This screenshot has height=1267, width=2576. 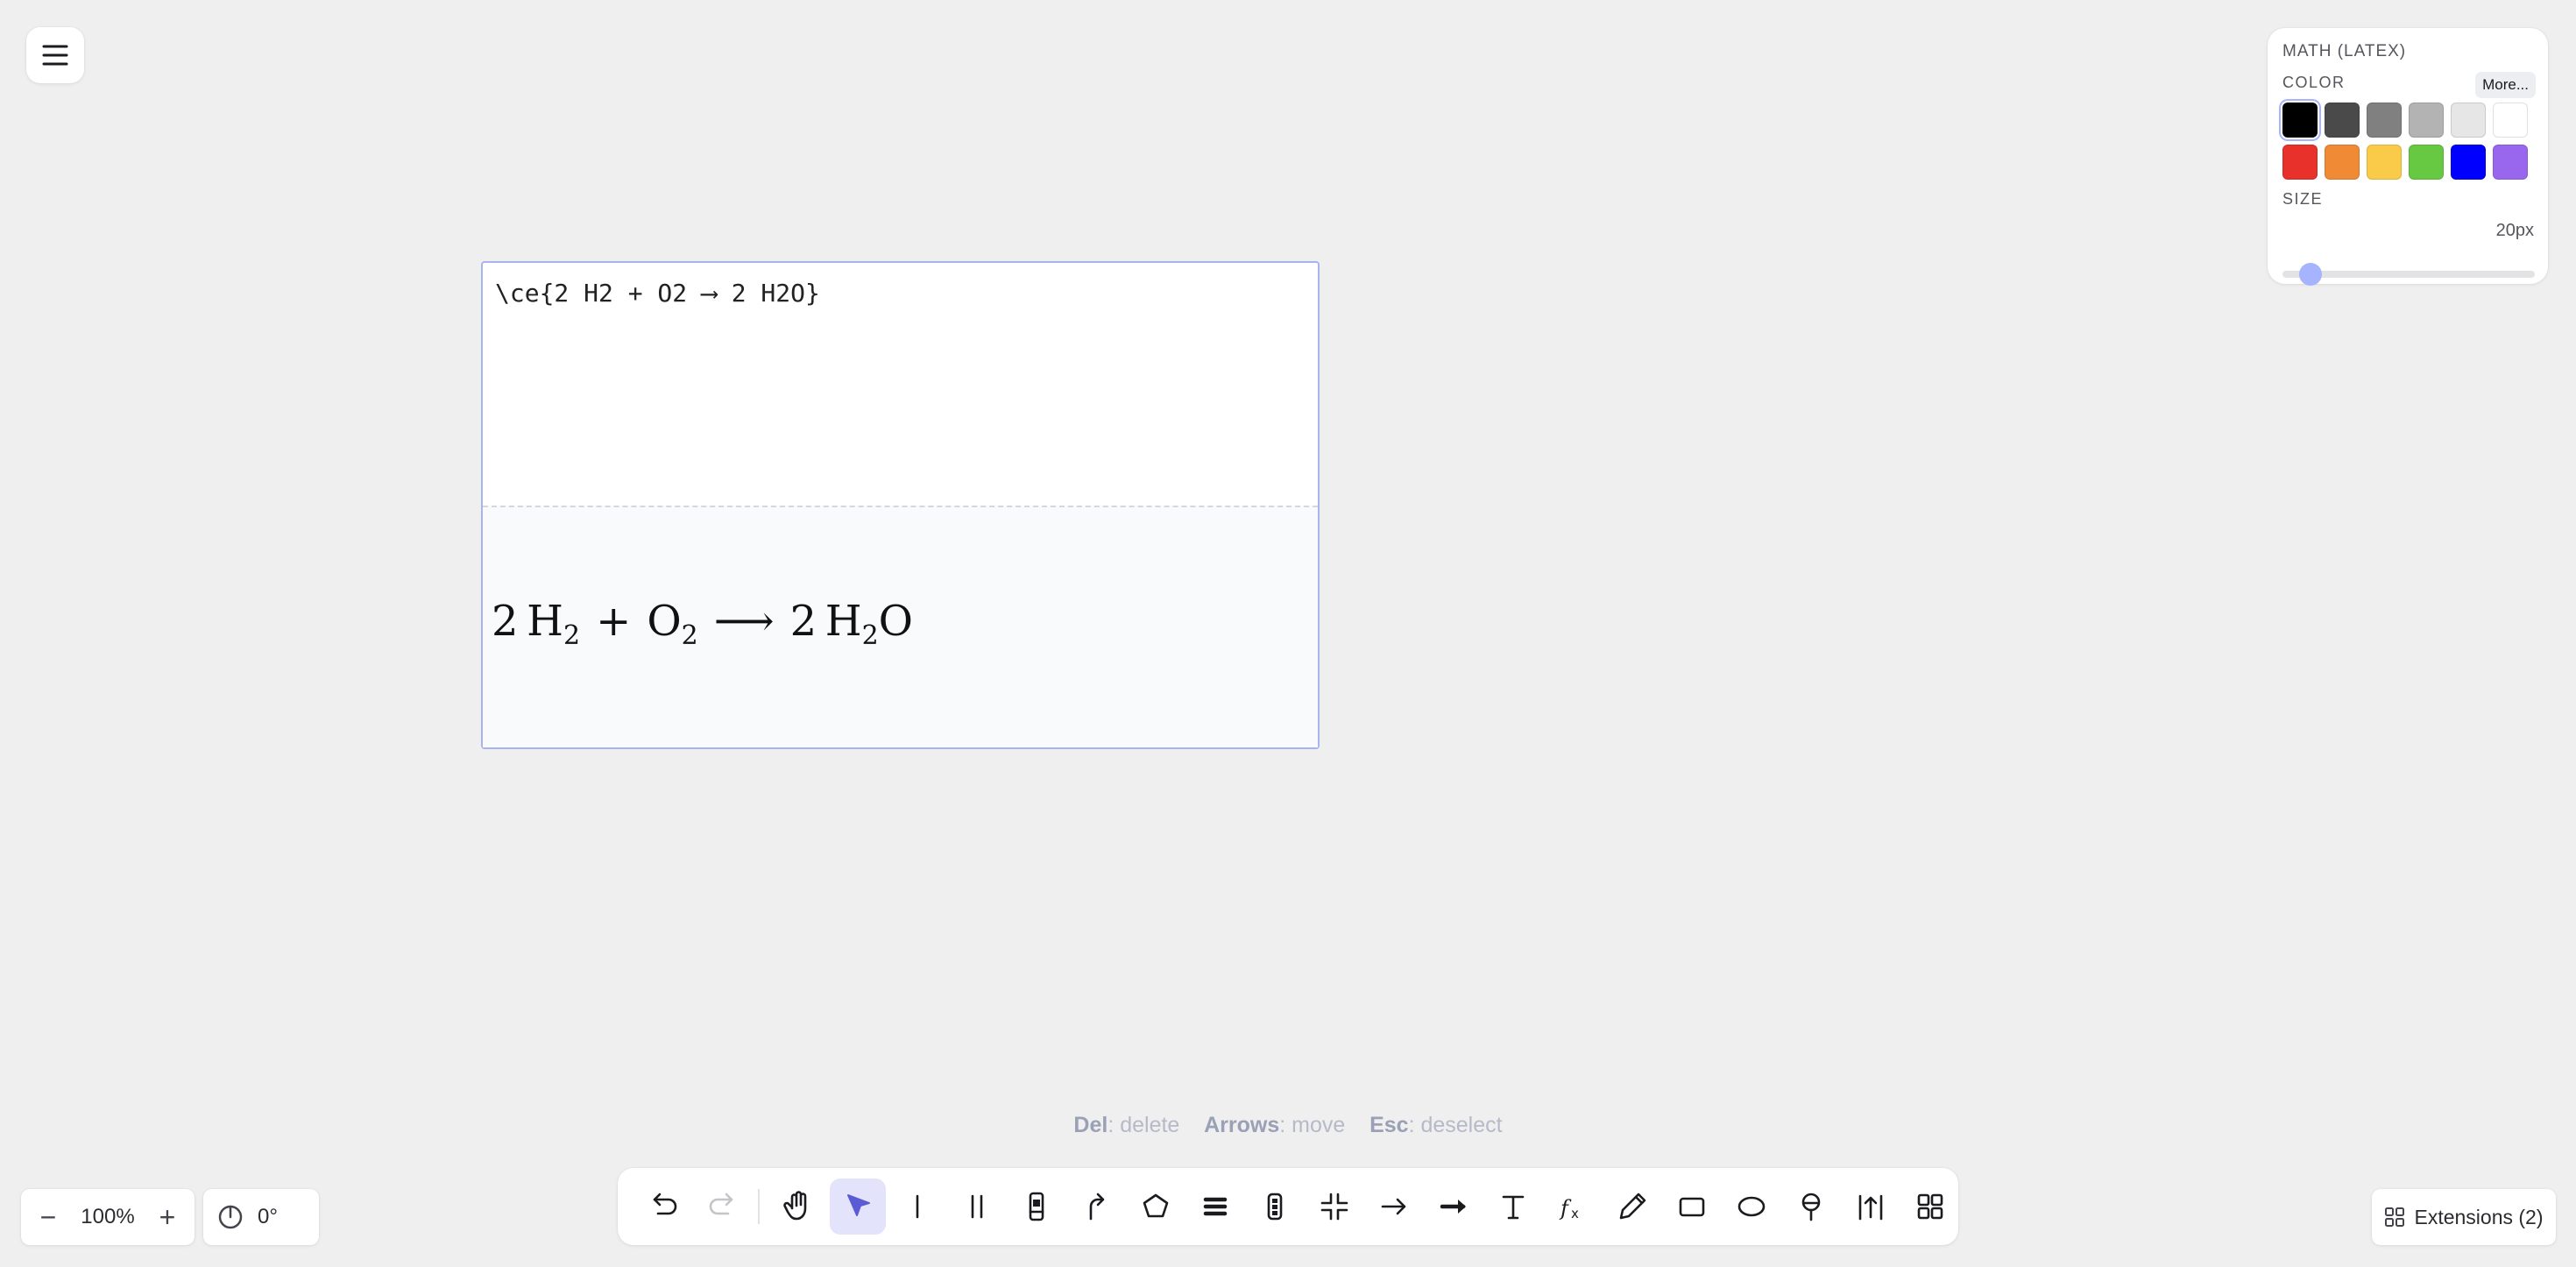 I want to click on text-tool-button, so click(x=1513, y=1207).